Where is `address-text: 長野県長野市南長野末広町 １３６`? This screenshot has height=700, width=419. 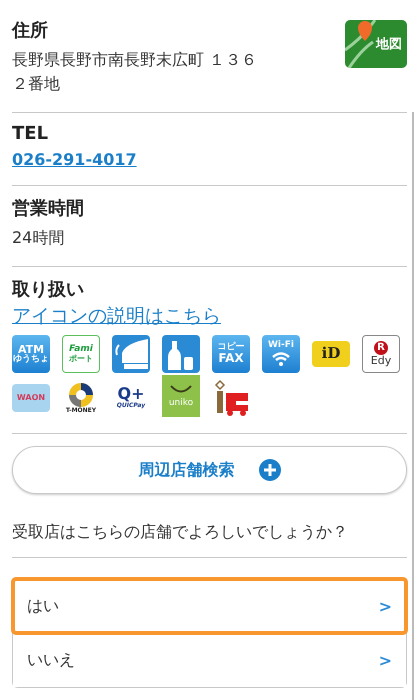 address-text: 長野県長野市南長野末広町 １３６ is located at coordinates (135, 60).